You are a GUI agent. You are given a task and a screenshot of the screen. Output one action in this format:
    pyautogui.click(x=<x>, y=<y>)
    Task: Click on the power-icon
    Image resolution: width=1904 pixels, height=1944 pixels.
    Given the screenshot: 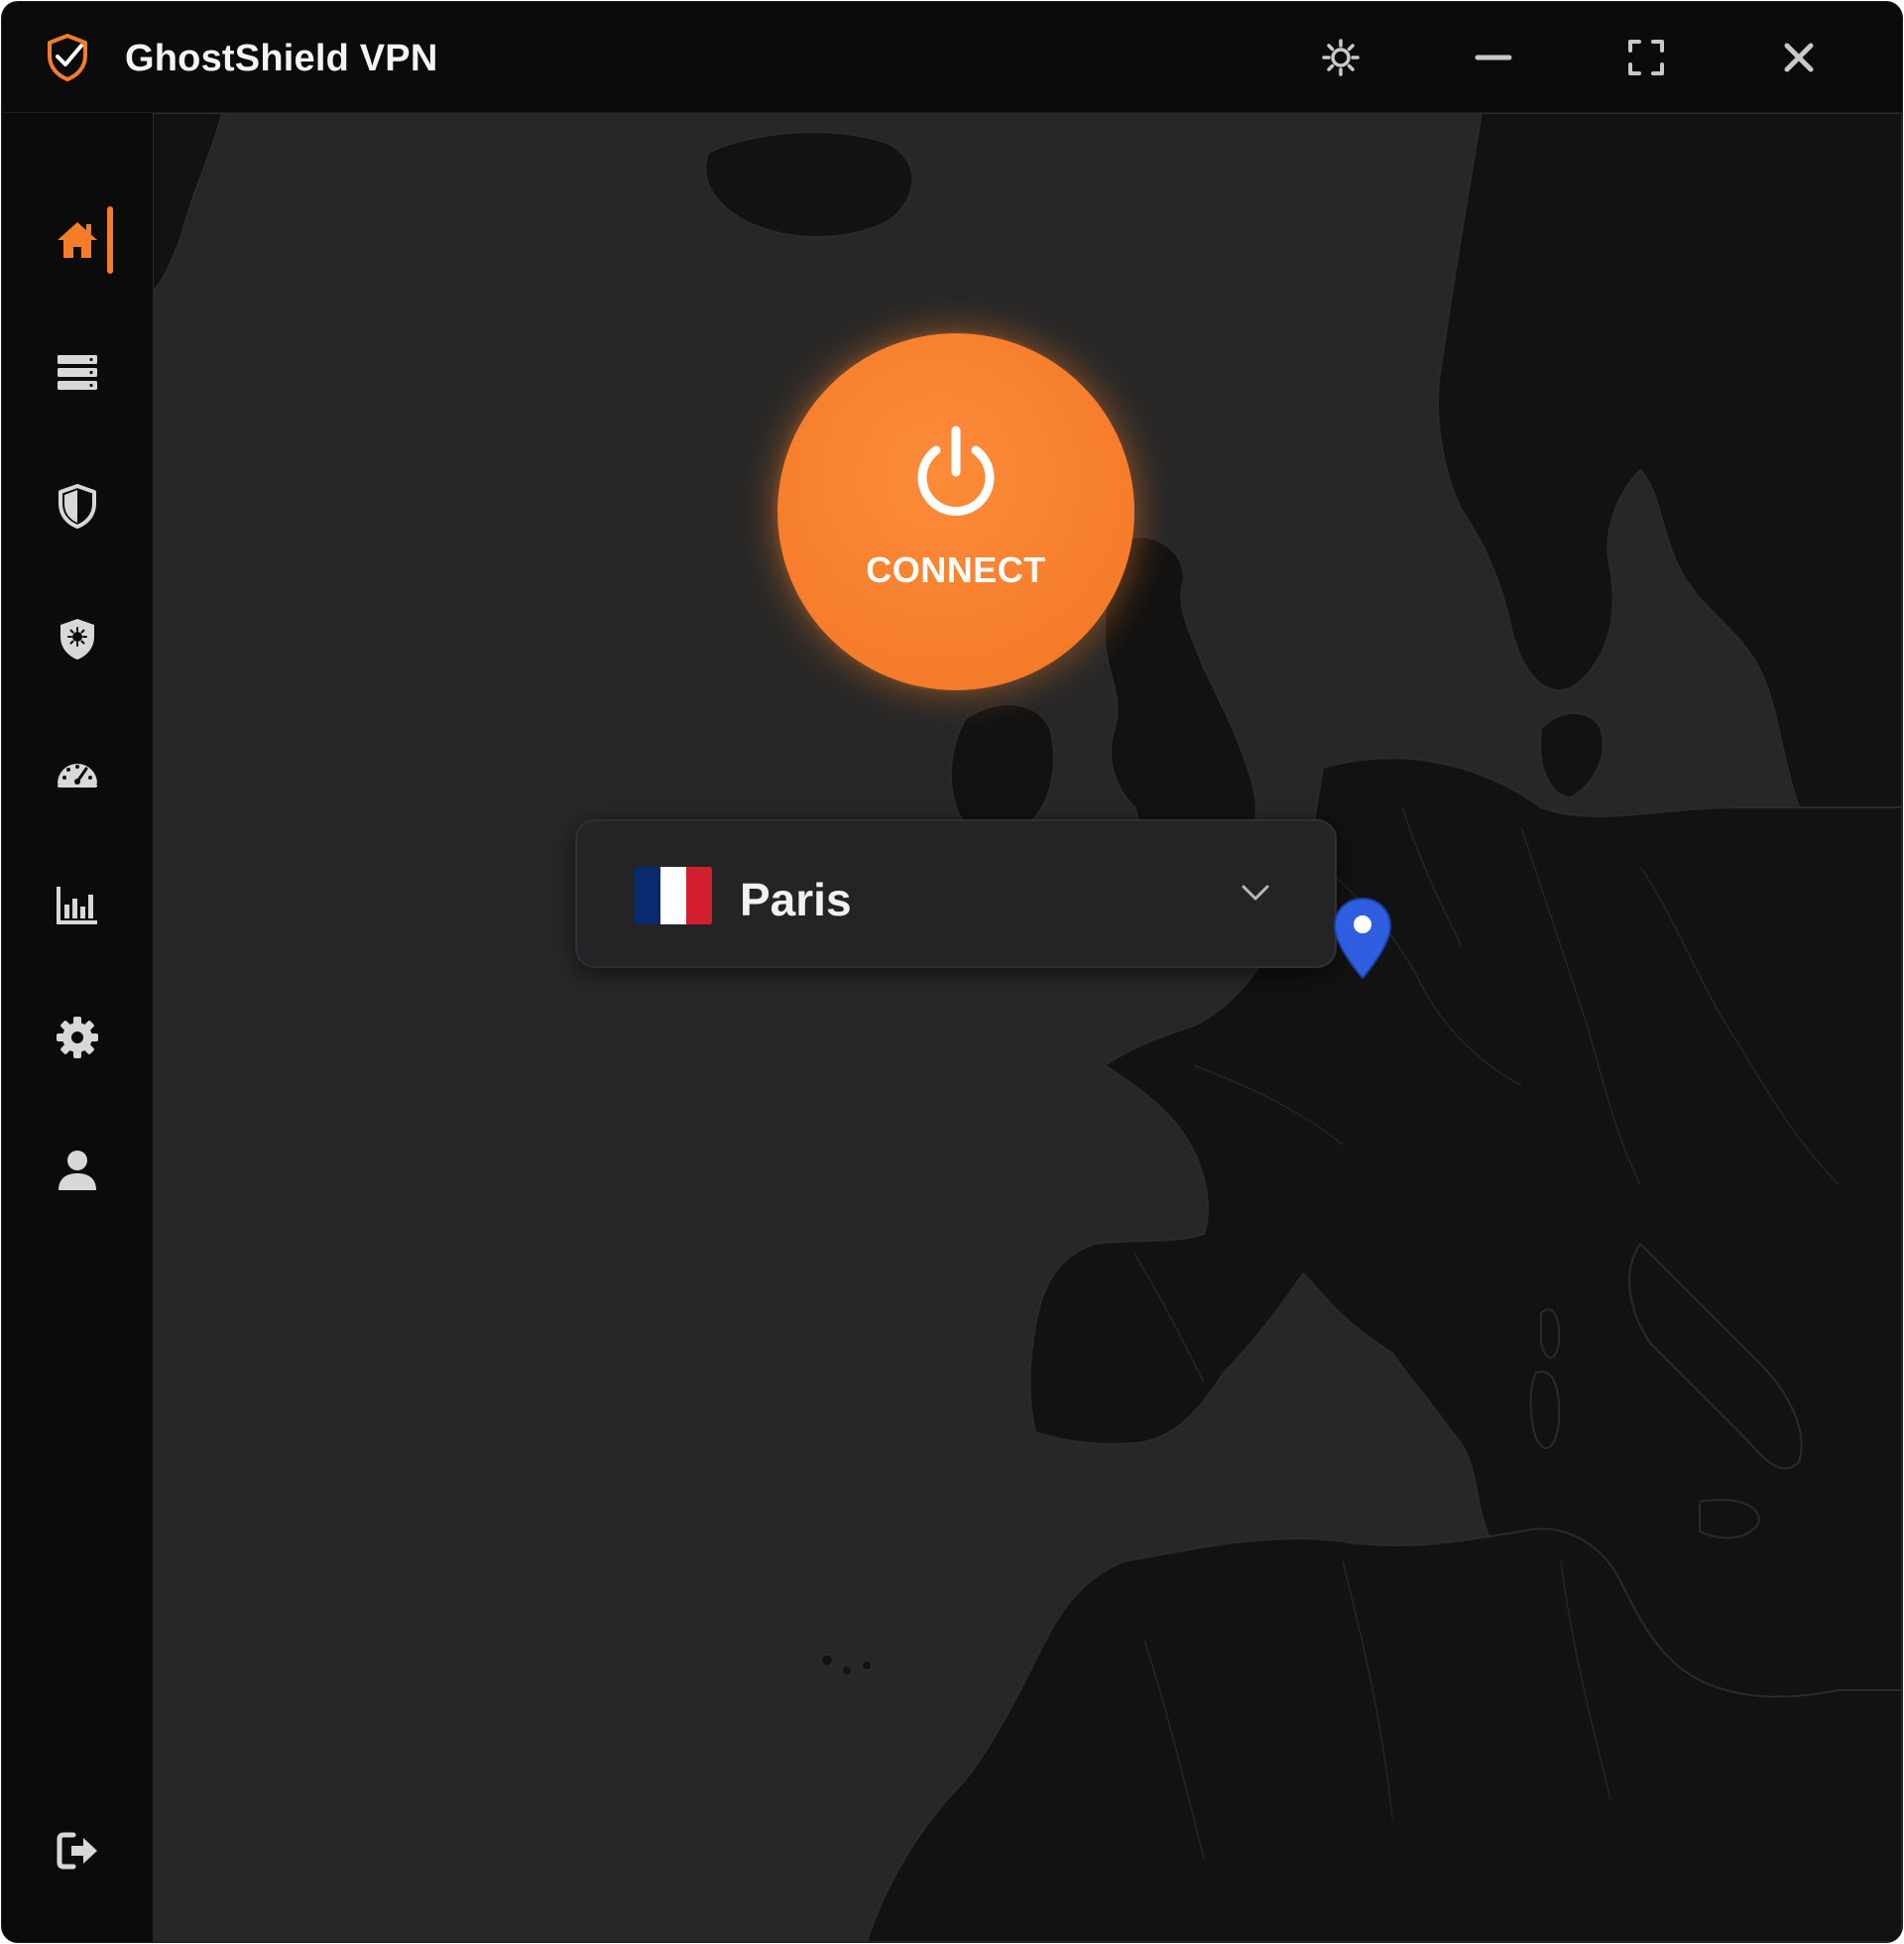 What is the action you would take?
    pyautogui.click(x=956, y=470)
    